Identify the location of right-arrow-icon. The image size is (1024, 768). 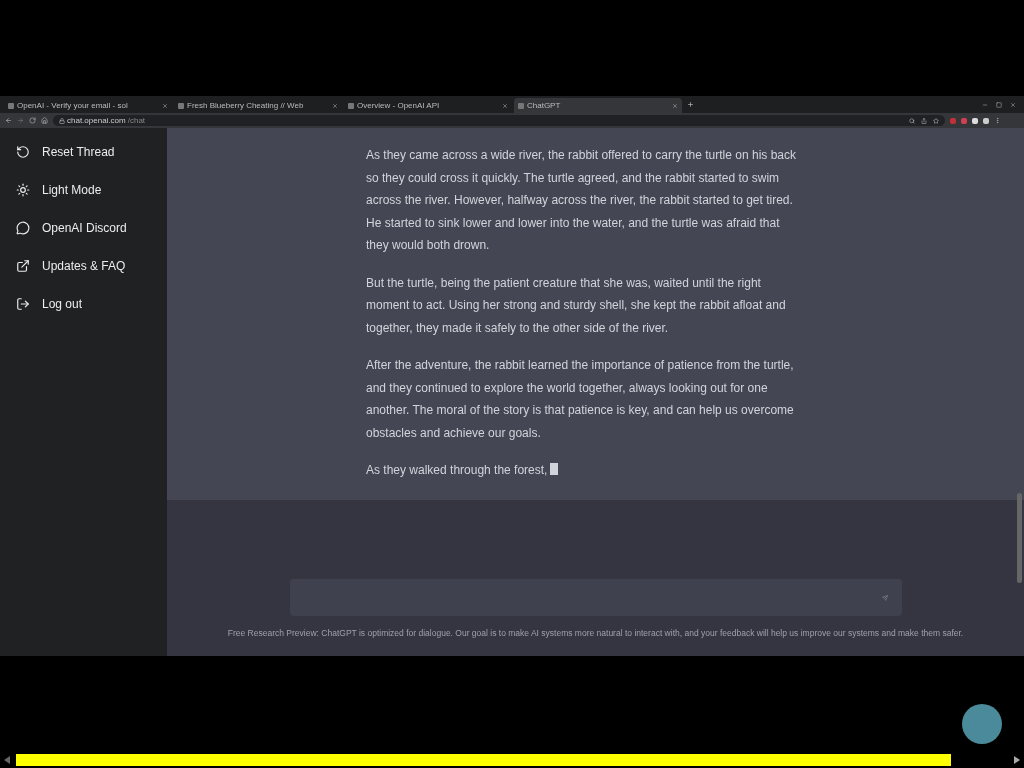
(1017, 760).